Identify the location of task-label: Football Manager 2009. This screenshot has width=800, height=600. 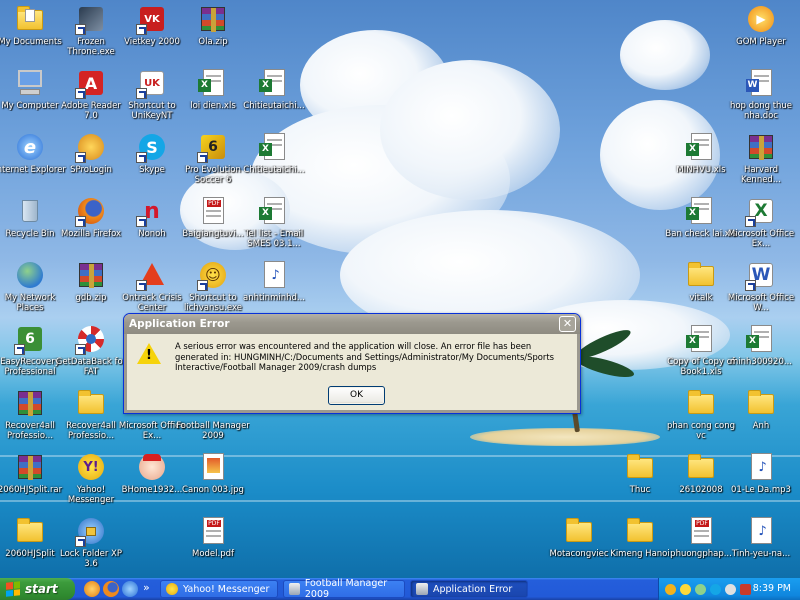
(346, 589).